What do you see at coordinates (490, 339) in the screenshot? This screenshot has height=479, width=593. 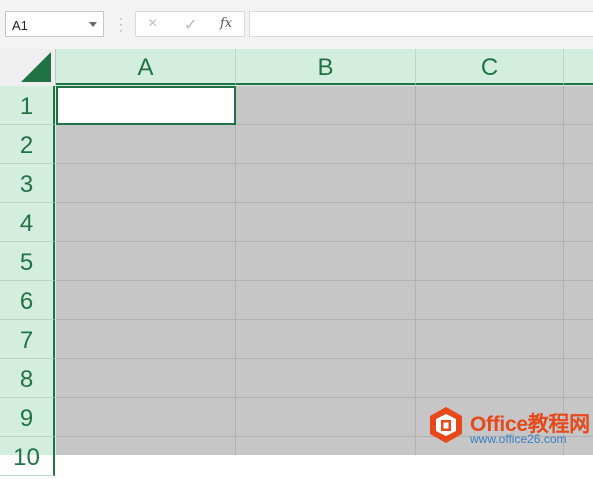 I see `cell-c7` at bounding box center [490, 339].